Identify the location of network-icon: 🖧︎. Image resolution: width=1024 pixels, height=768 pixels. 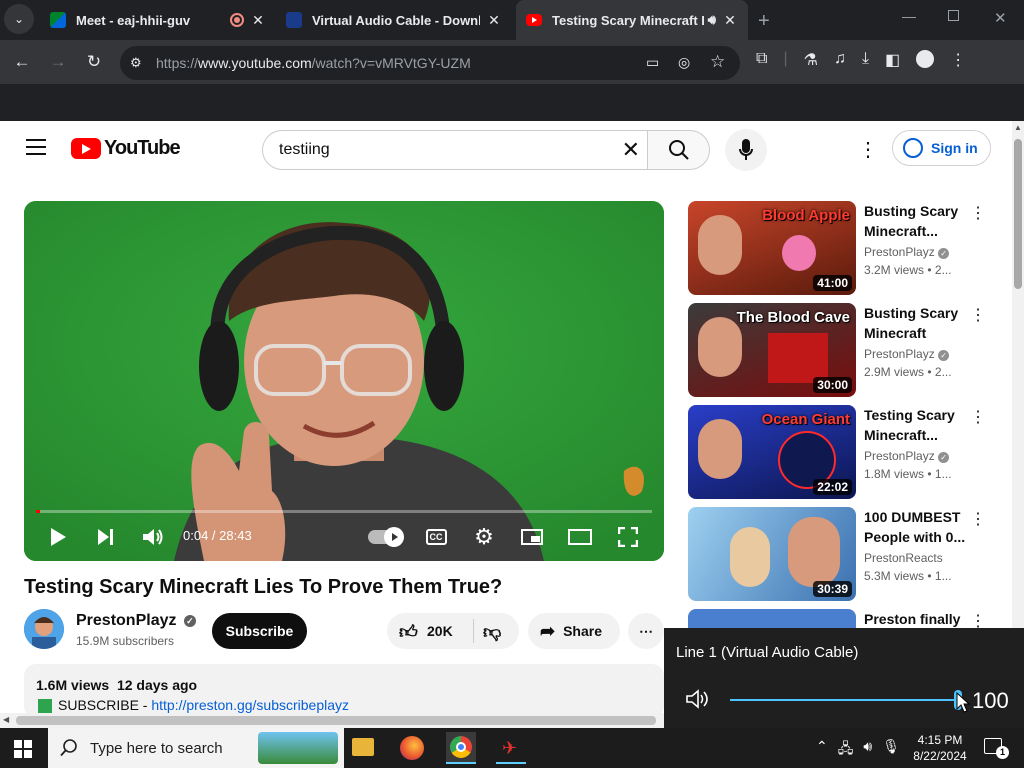
(846, 750).